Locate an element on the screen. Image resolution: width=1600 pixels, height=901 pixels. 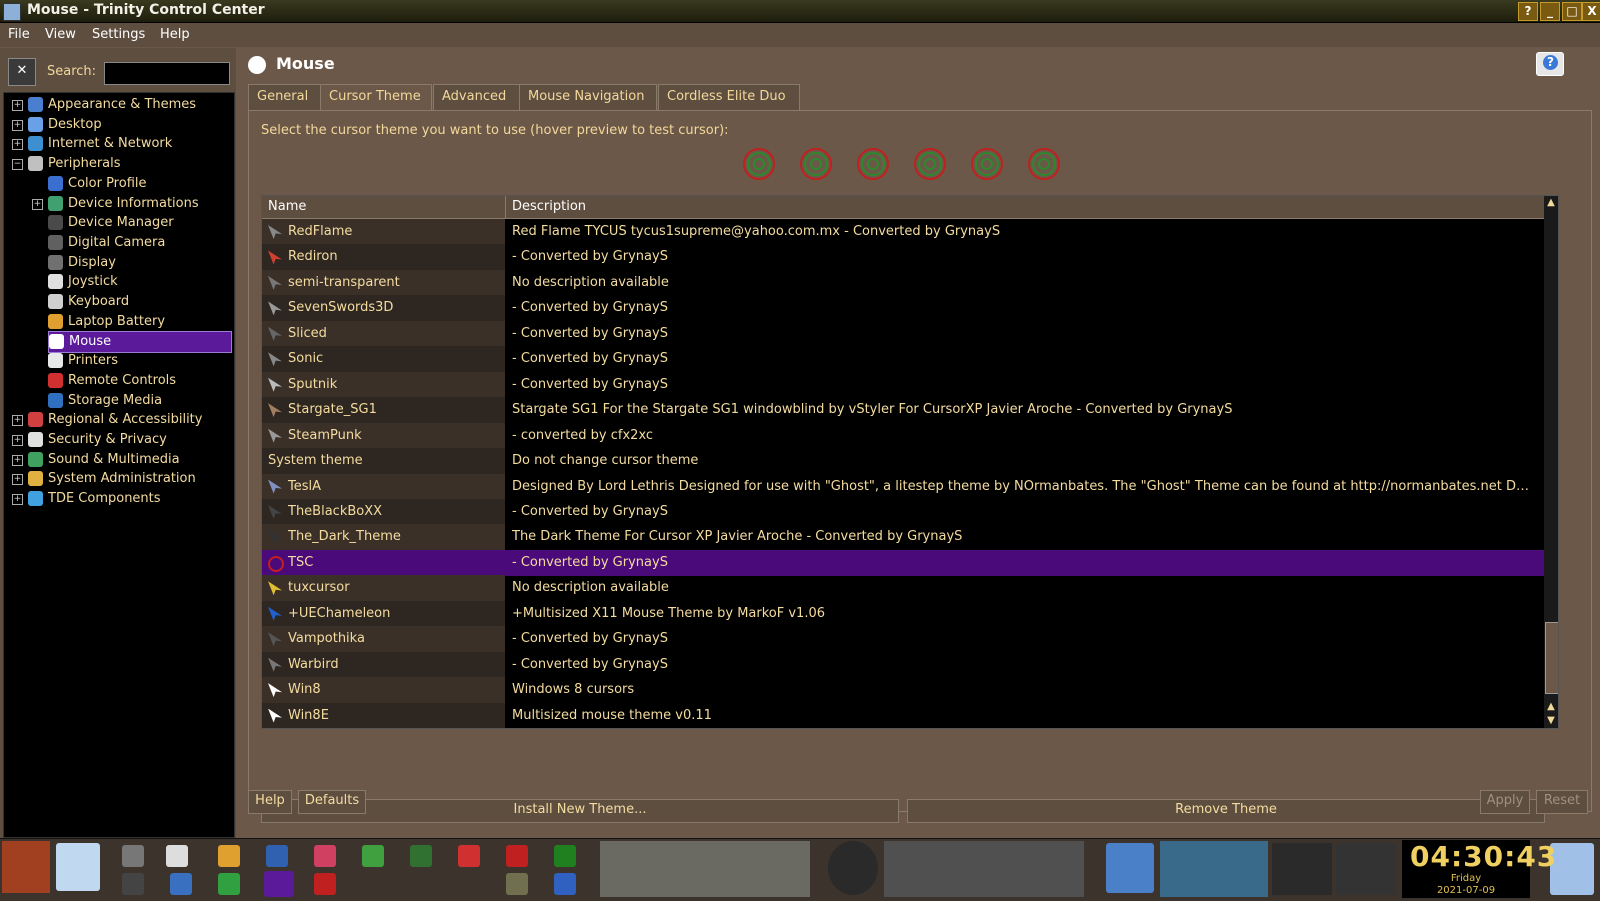
sidebar-item-display: Display is located at coordinates (82, 263).